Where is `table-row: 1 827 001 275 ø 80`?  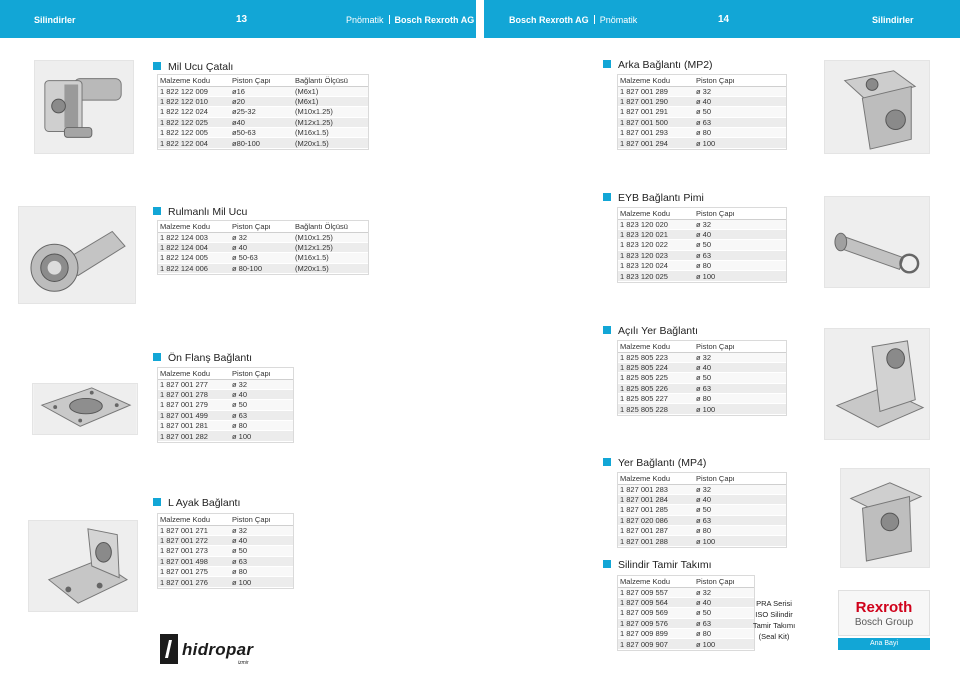
table-row: 1 827 001 275 ø 80 is located at coordinates (225, 572).